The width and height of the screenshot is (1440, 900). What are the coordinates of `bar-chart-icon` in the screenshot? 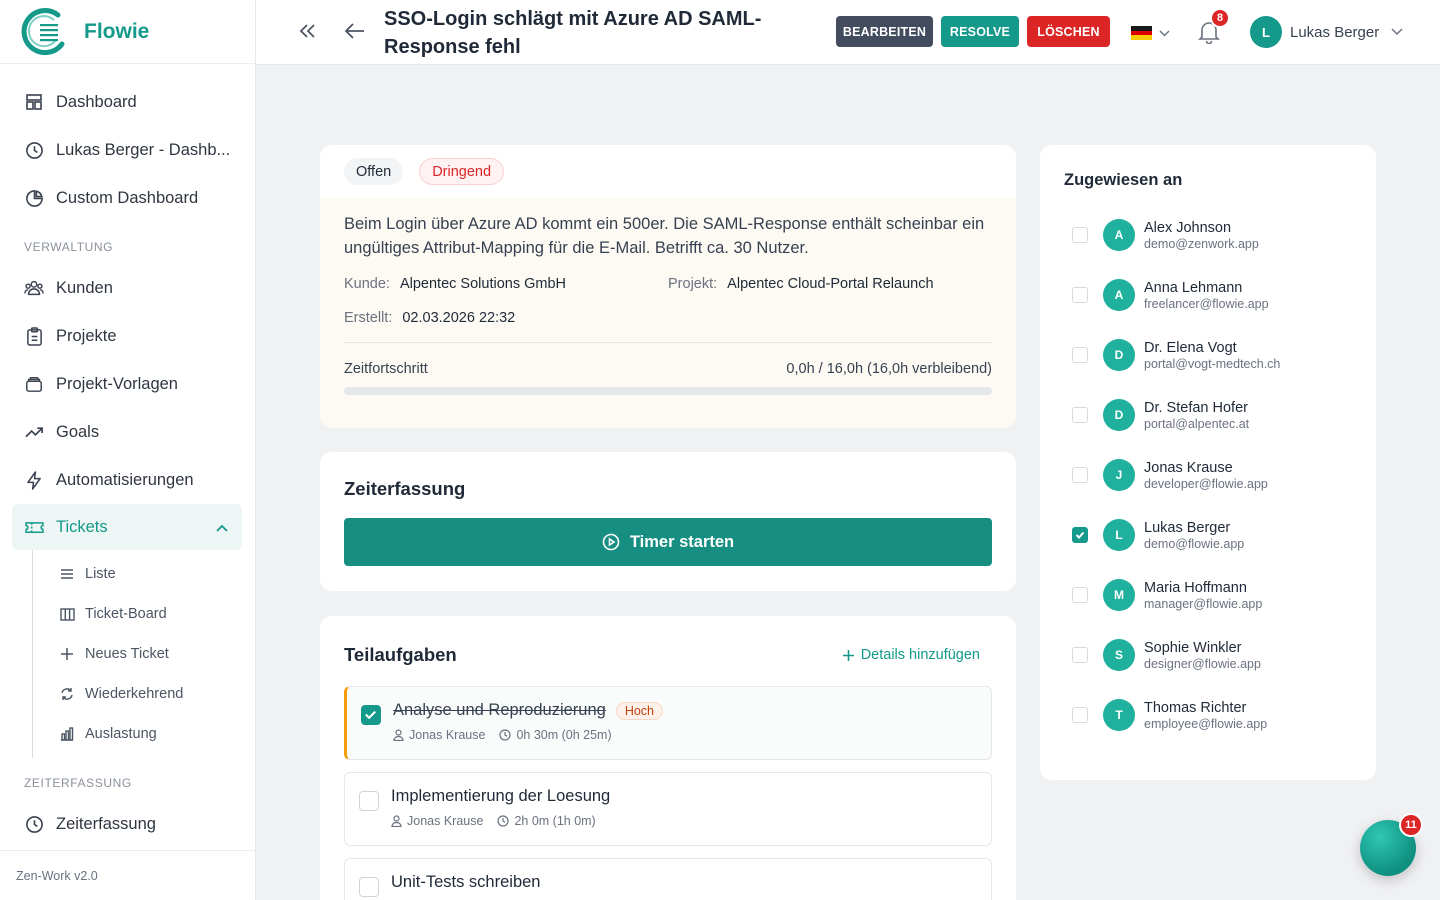 It's located at (67, 734).